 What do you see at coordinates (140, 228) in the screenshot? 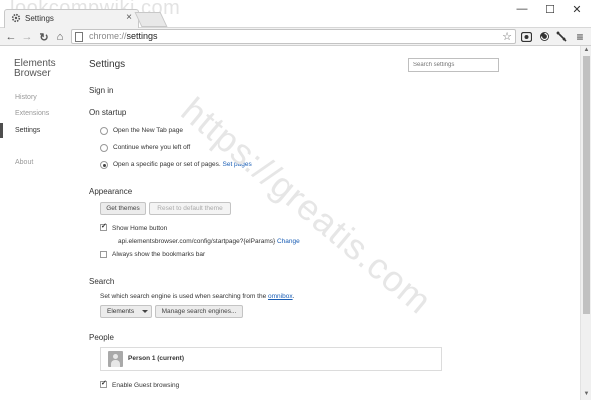
I see `show-home-label: Show Home button` at bounding box center [140, 228].